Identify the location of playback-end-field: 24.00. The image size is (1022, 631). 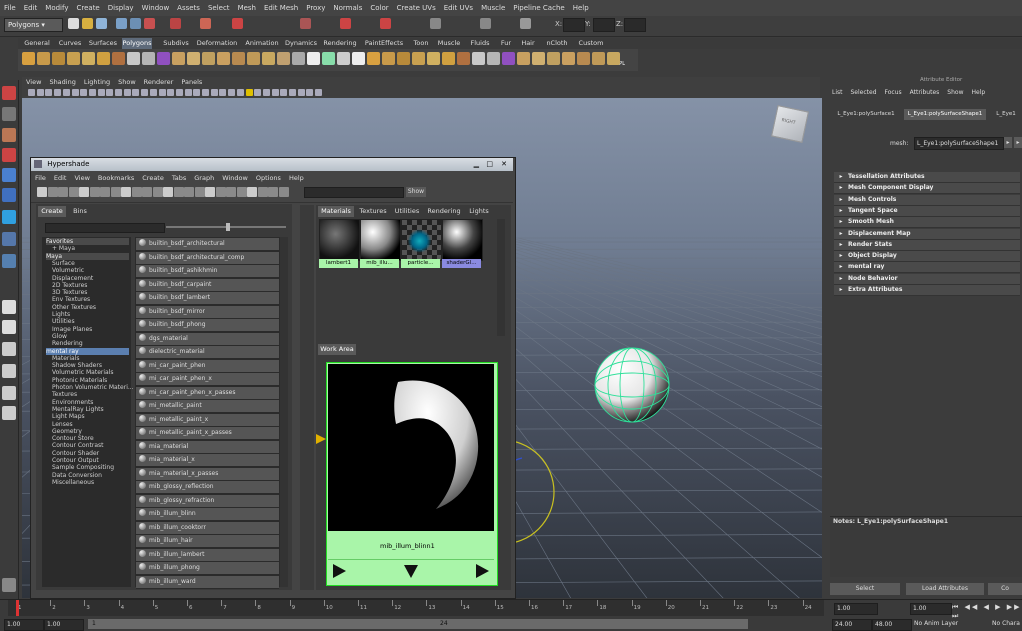
(852, 625).